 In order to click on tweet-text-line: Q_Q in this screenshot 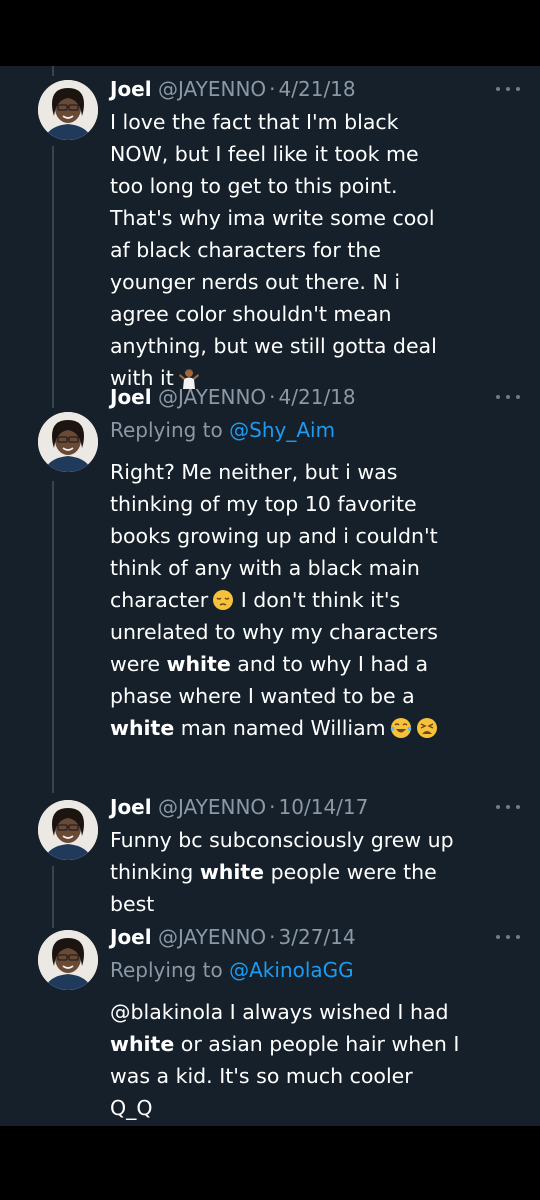, I will do `click(131, 1108)`.